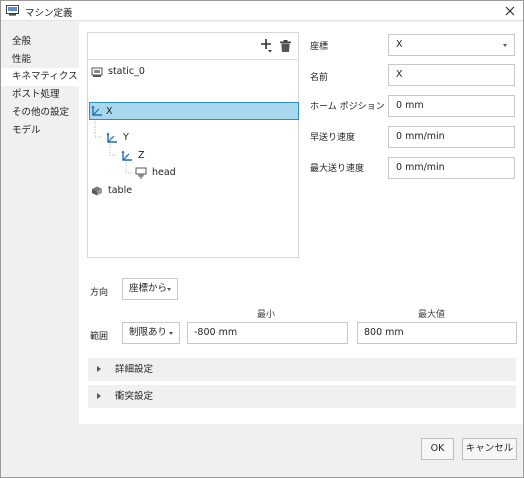 This screenshot has height=478, width=524. What do you see at coordinates (97, 72) in the screenshot?
I see `static-component-icon` at bounding box center [97, 72].